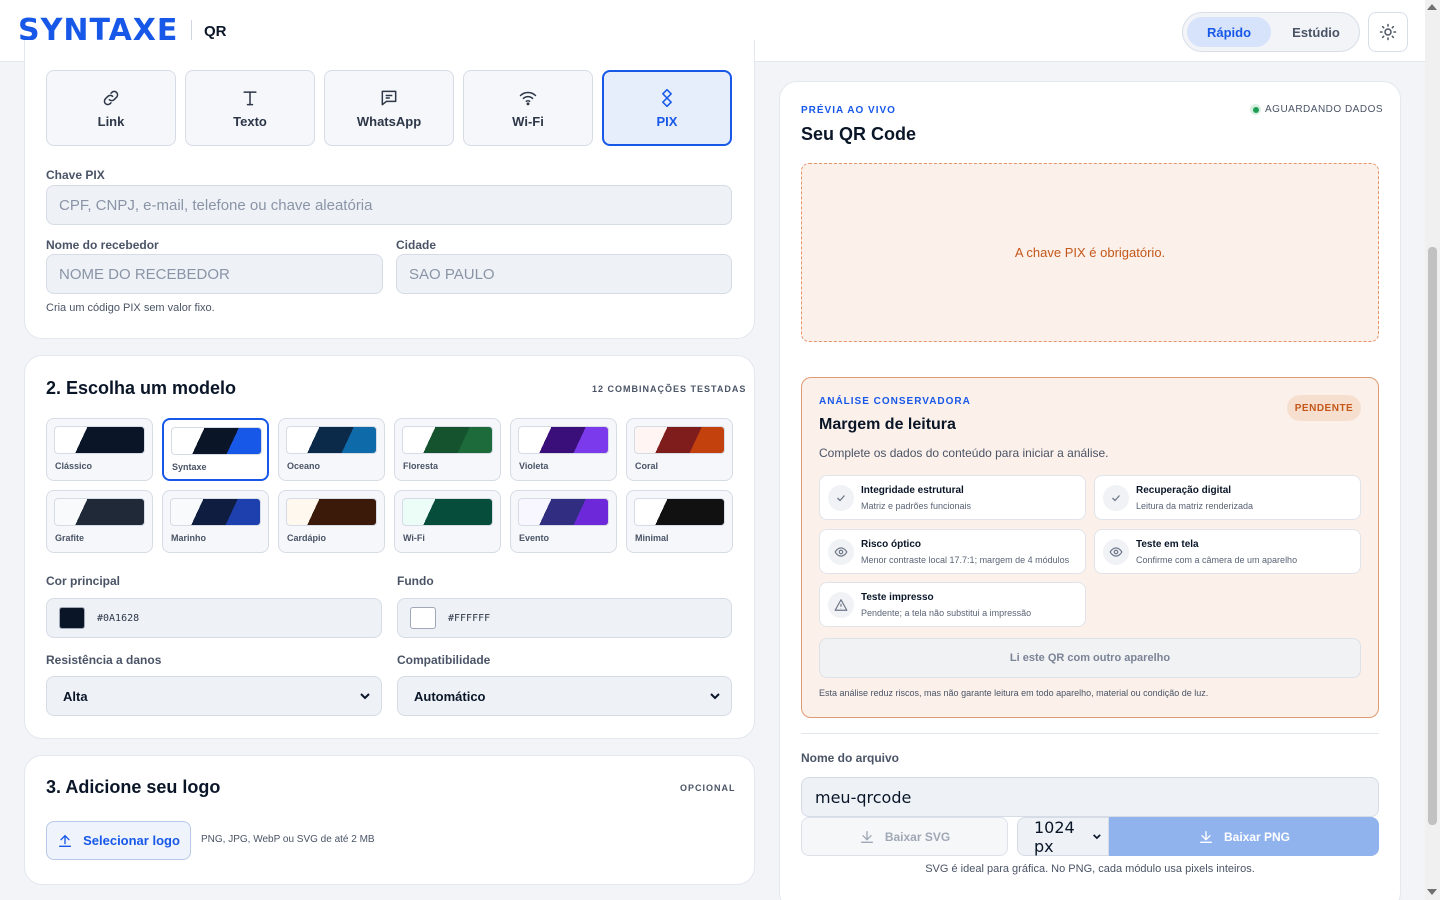 The image size is (1440, 900). Describe the element at coordinates (99, 449) in the screenshot. I see `template-tile: Clássico` at that location.